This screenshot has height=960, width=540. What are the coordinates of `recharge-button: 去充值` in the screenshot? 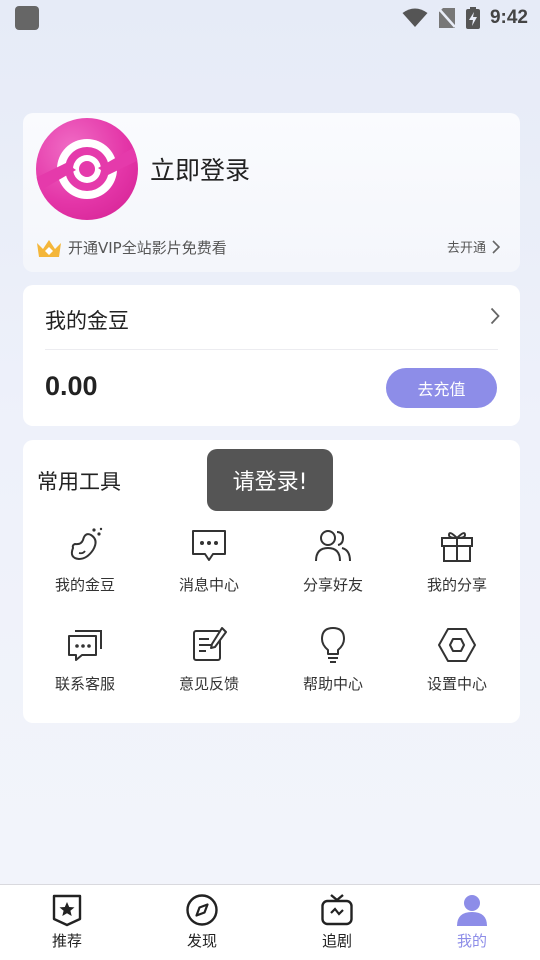 It's located at (441, 388).